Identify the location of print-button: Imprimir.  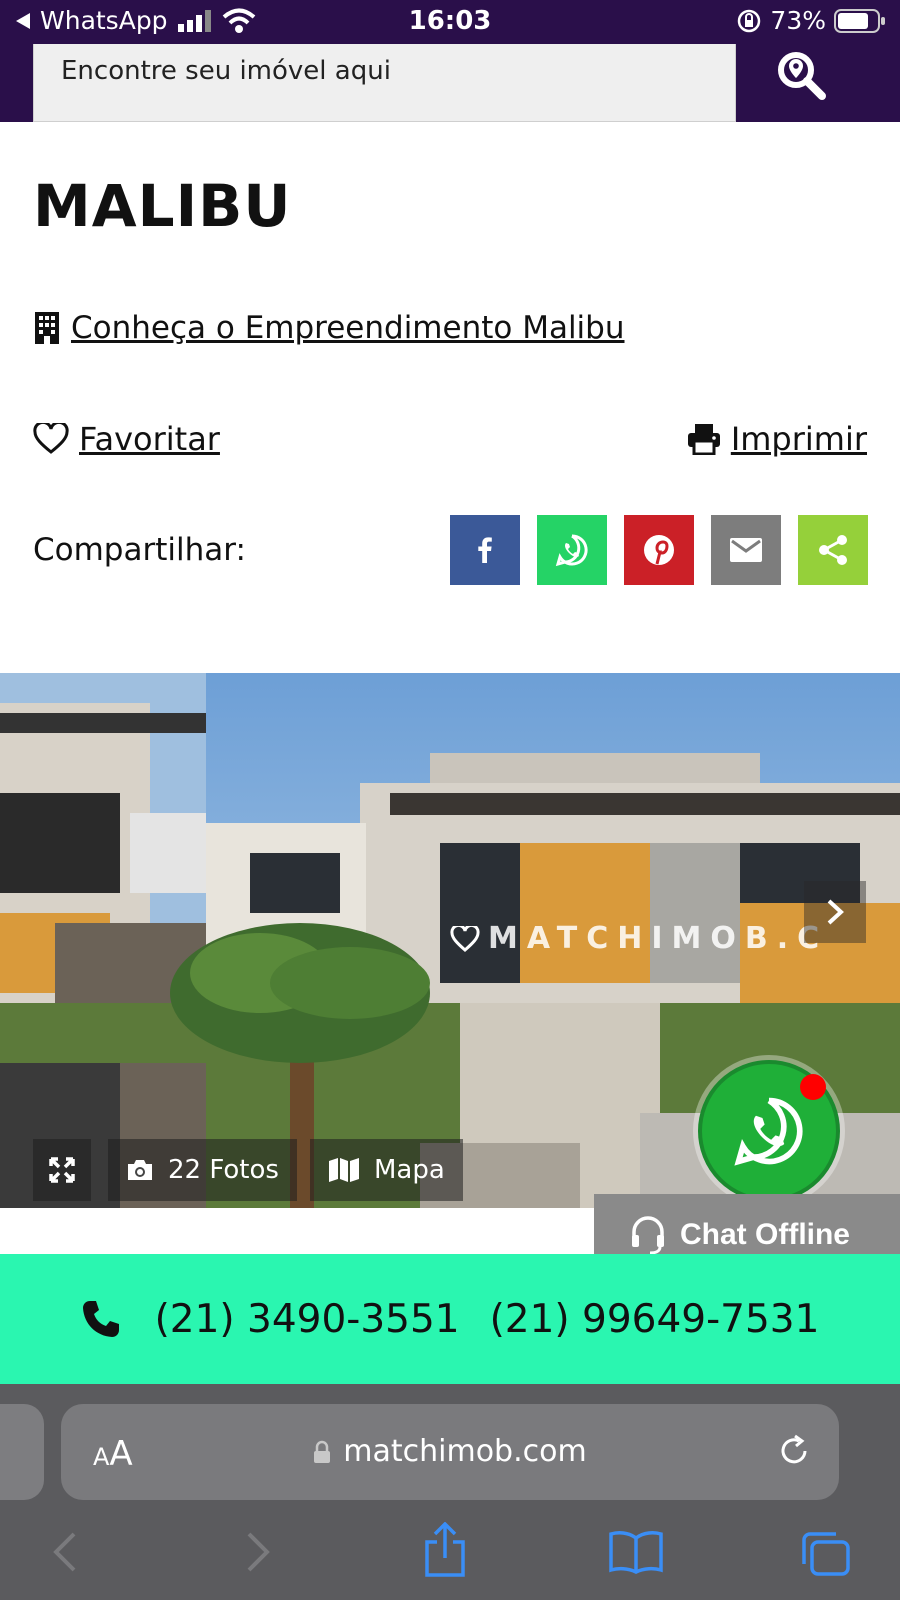
(777, 439).